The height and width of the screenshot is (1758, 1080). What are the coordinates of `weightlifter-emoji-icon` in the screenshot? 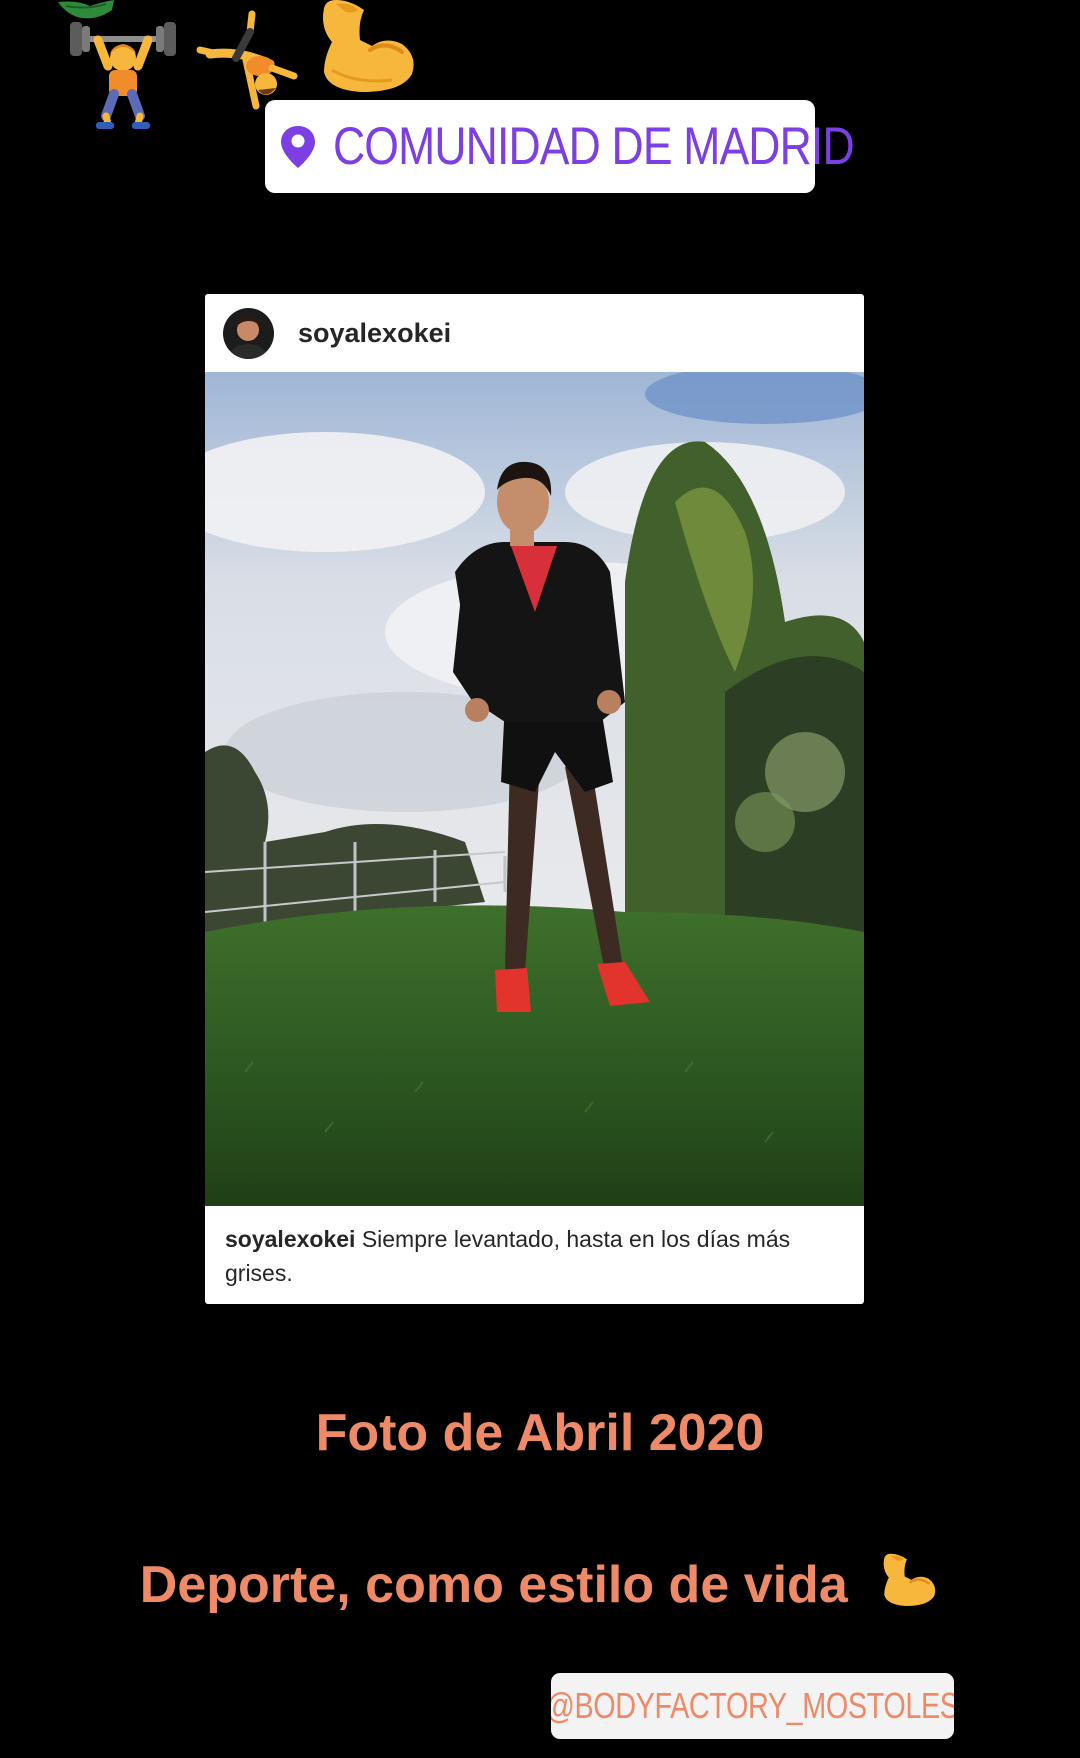 It's located at (123, 75).